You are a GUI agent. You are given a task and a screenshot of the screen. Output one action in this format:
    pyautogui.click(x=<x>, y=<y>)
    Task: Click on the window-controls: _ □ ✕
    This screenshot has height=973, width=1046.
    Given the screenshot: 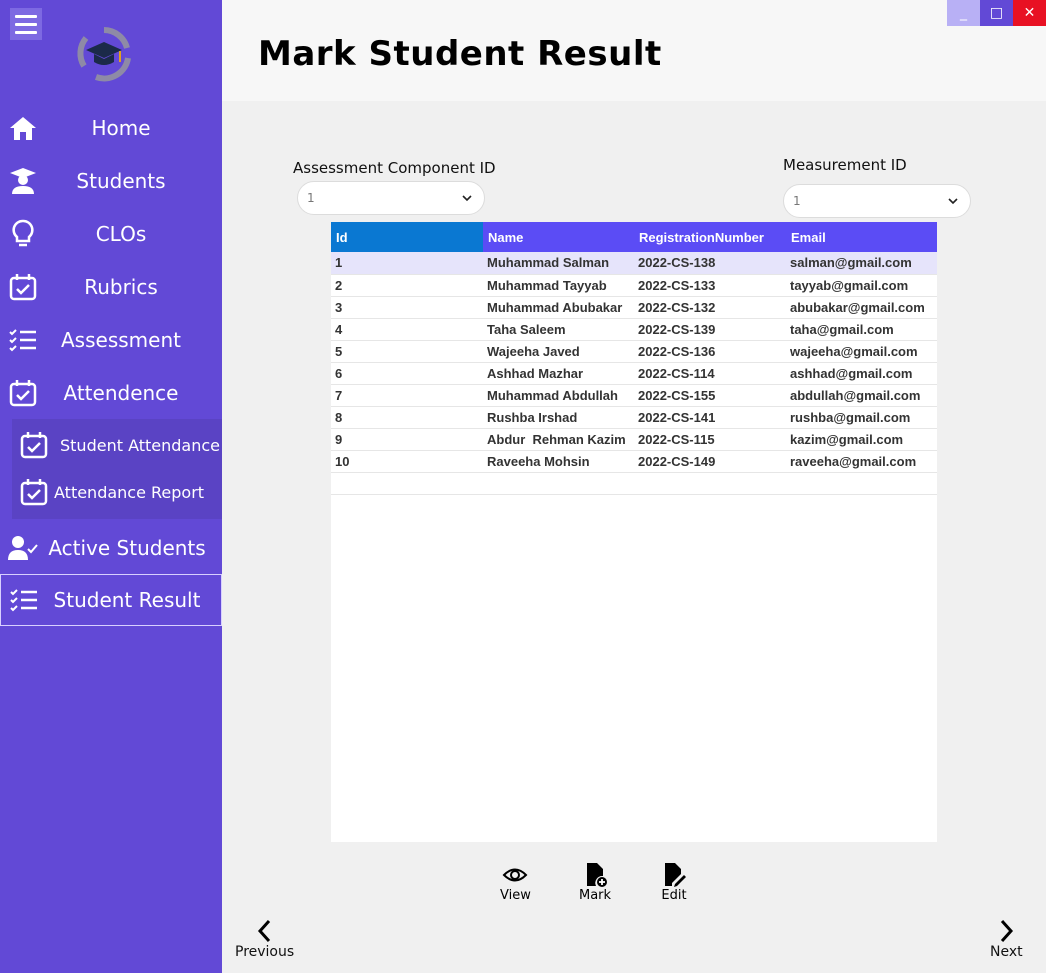 What is the action you would take?
    pyautogui.click(x=996, y=13)
    